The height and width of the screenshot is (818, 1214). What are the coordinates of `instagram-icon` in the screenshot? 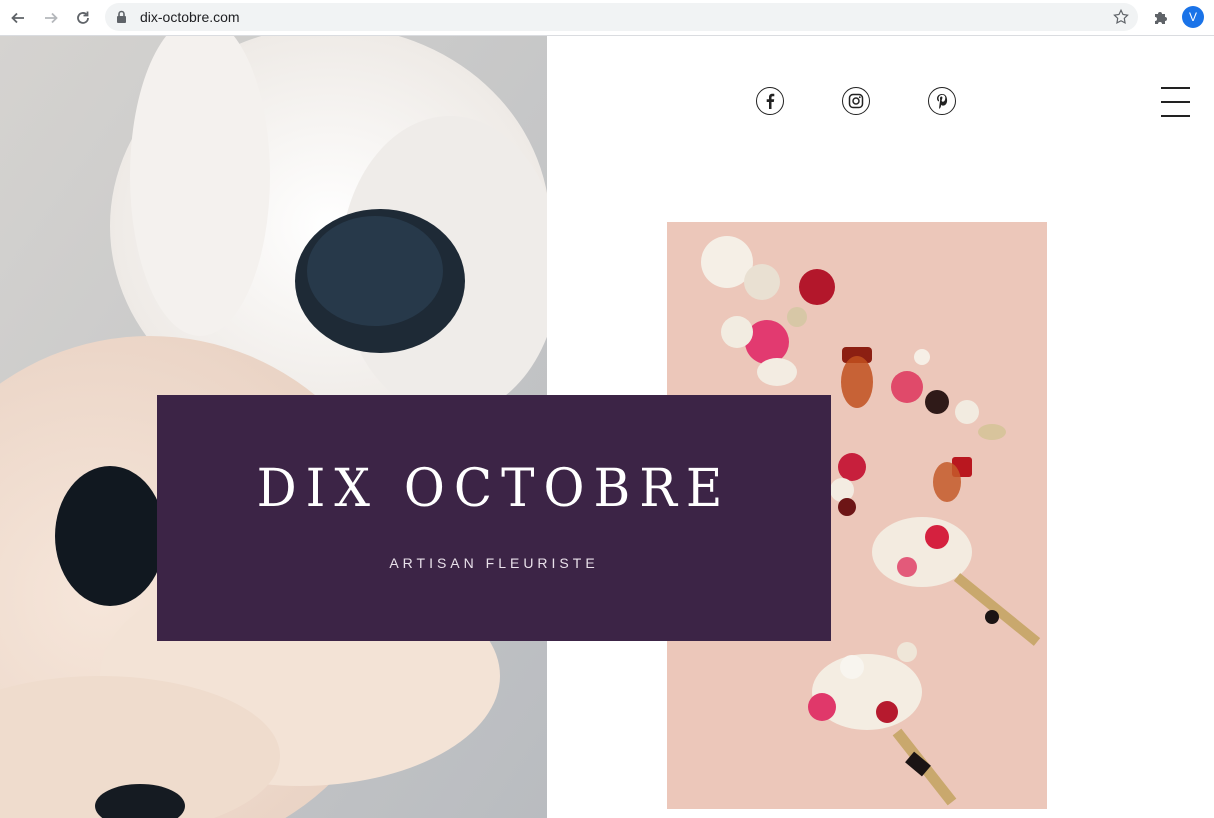 It's located at (856, 101).